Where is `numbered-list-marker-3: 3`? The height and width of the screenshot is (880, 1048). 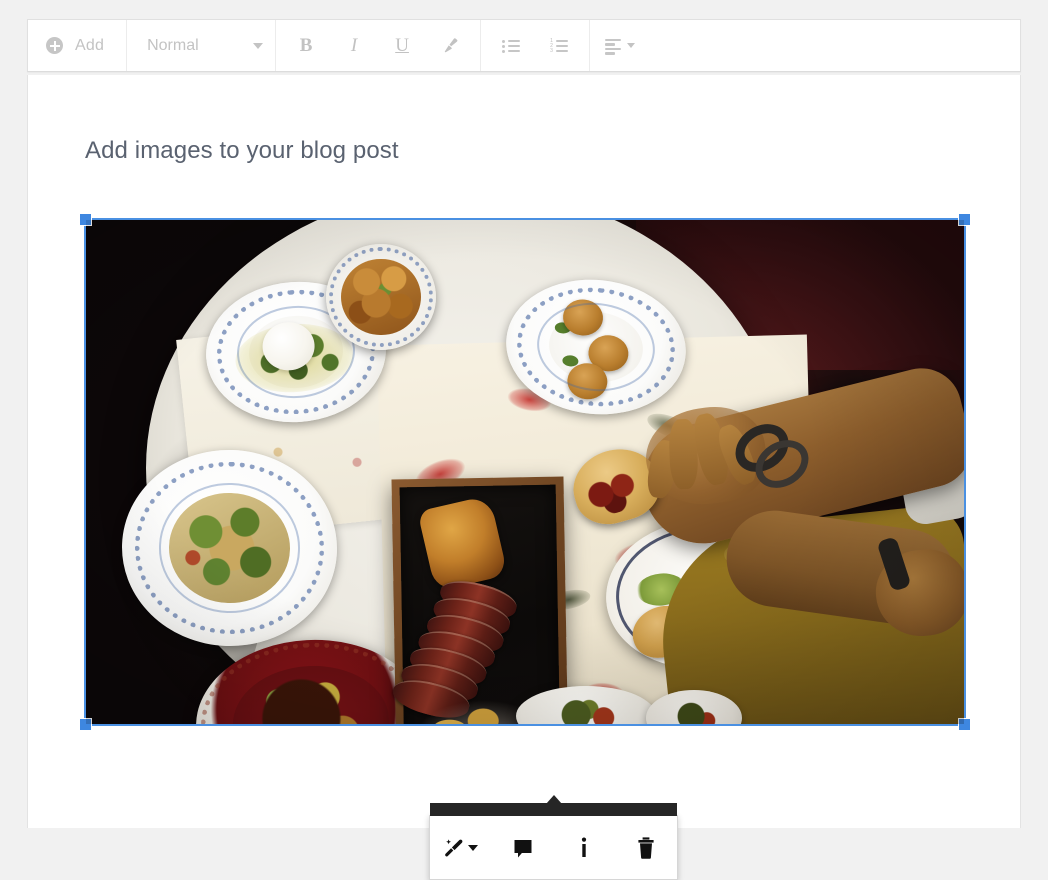
numbered-list-marker-3: 3 is located at coordinates (551, 50).